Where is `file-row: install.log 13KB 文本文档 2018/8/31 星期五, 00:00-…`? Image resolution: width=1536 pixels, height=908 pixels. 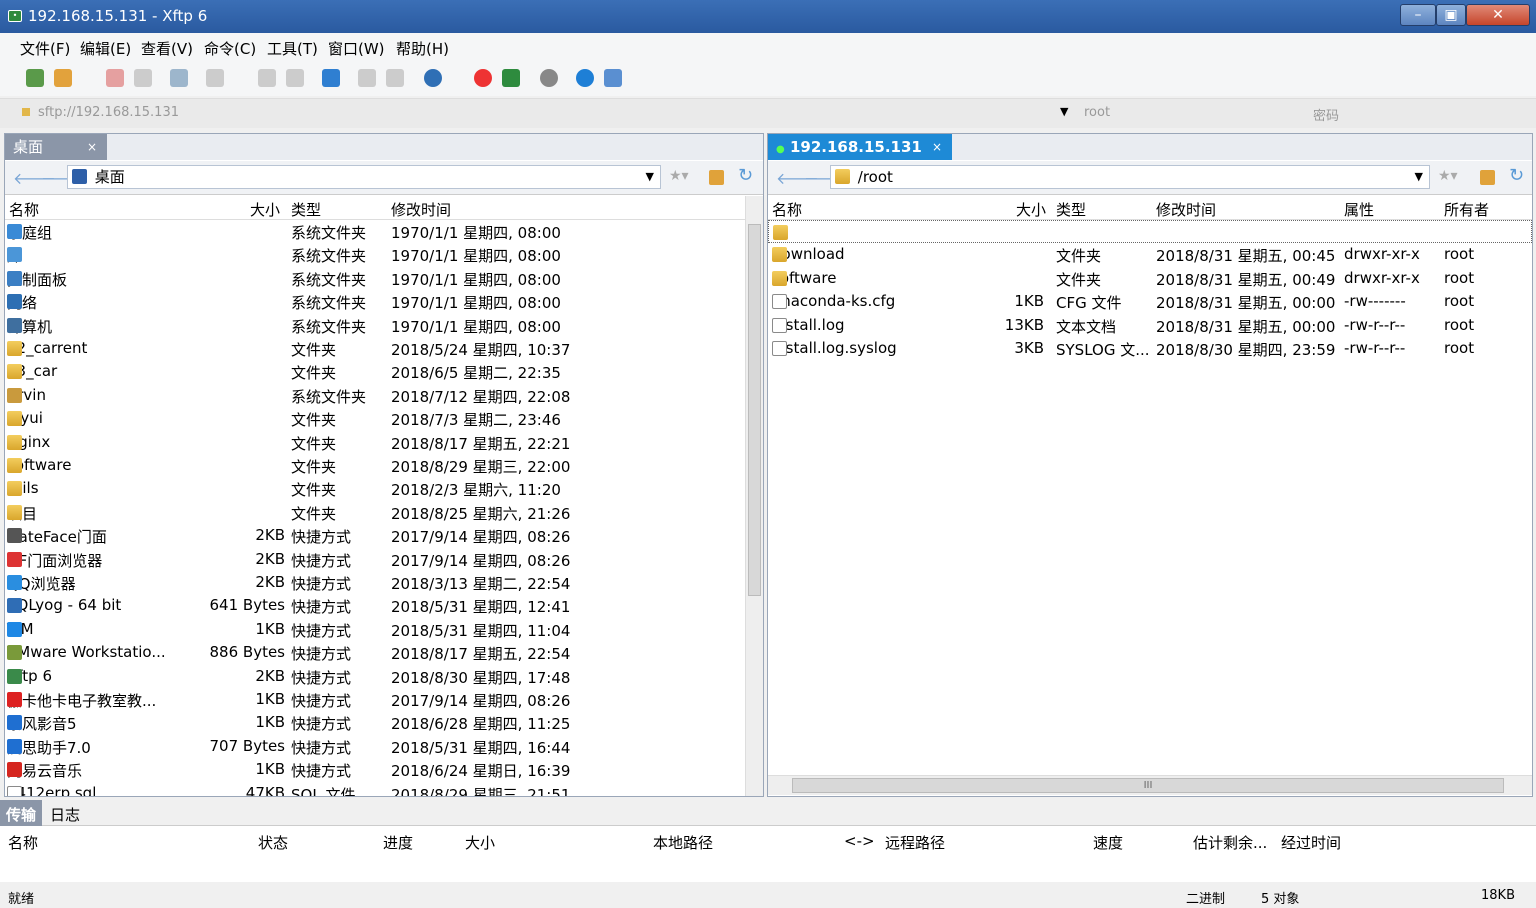
file-row: install.log 13KB 文本文档 2018/8/31 星期五, 00:00-… is located at coordinates (1150, 325).